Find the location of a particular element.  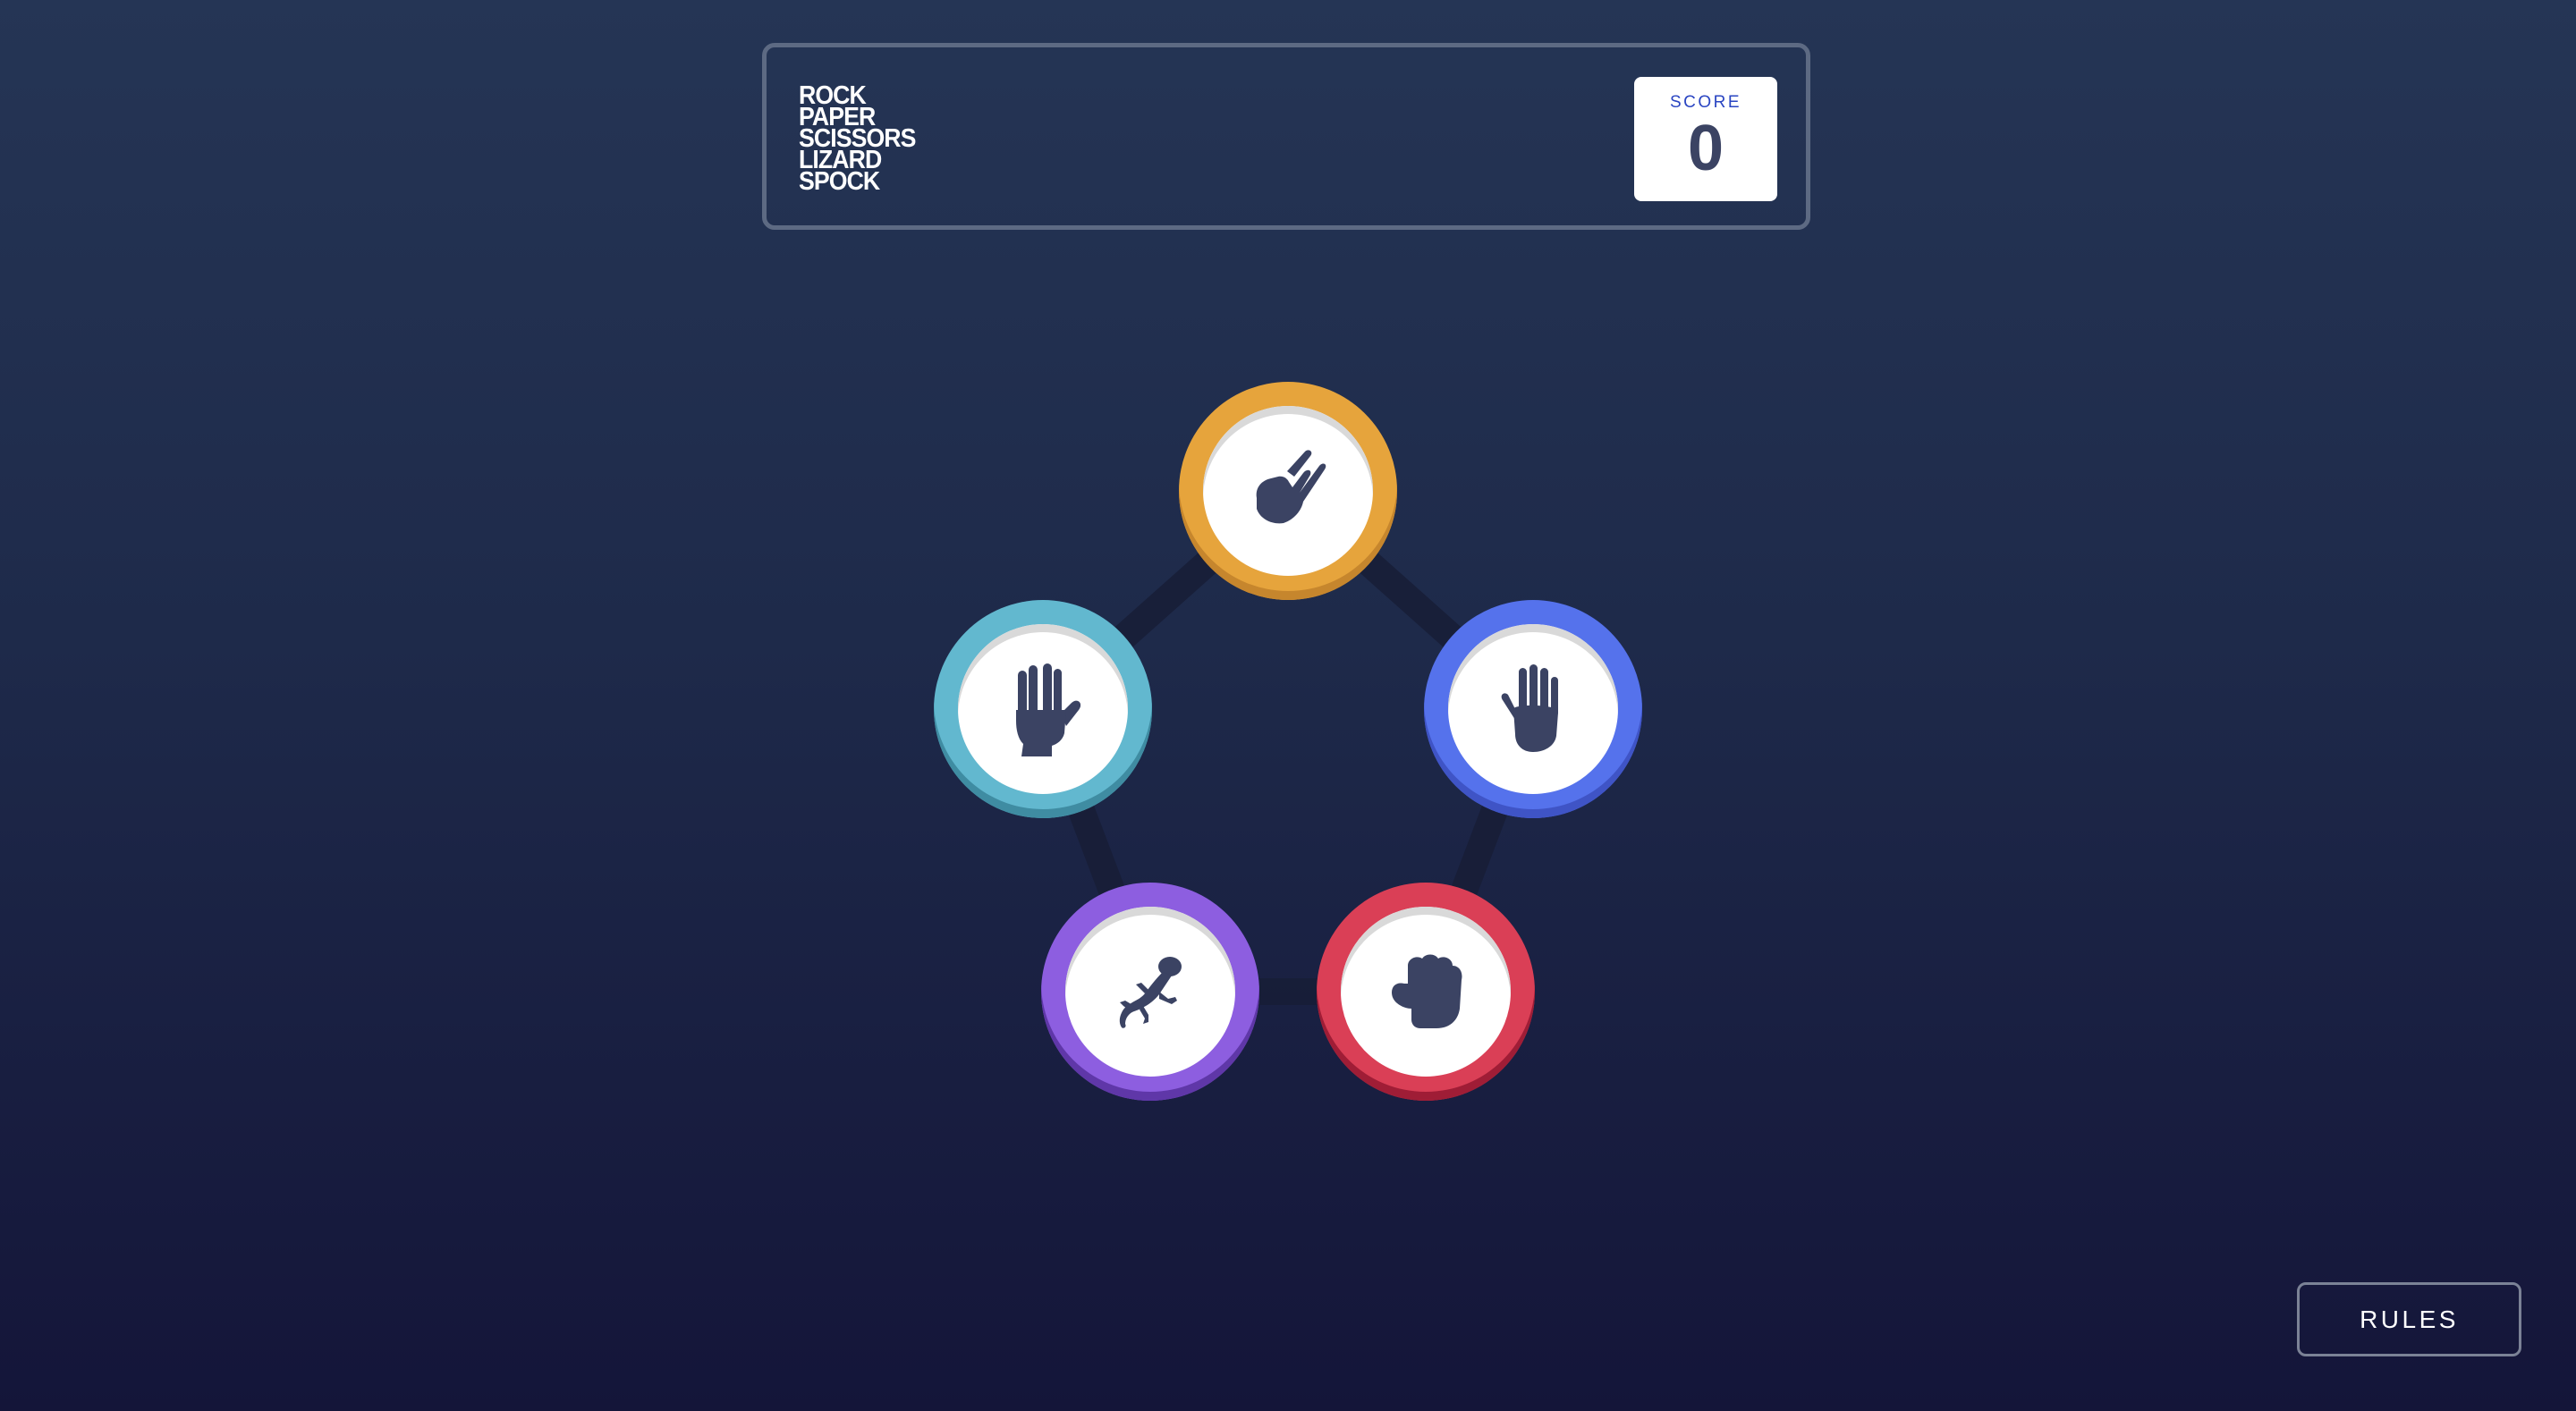

lizard-token is located at coordinates (1150, 992).